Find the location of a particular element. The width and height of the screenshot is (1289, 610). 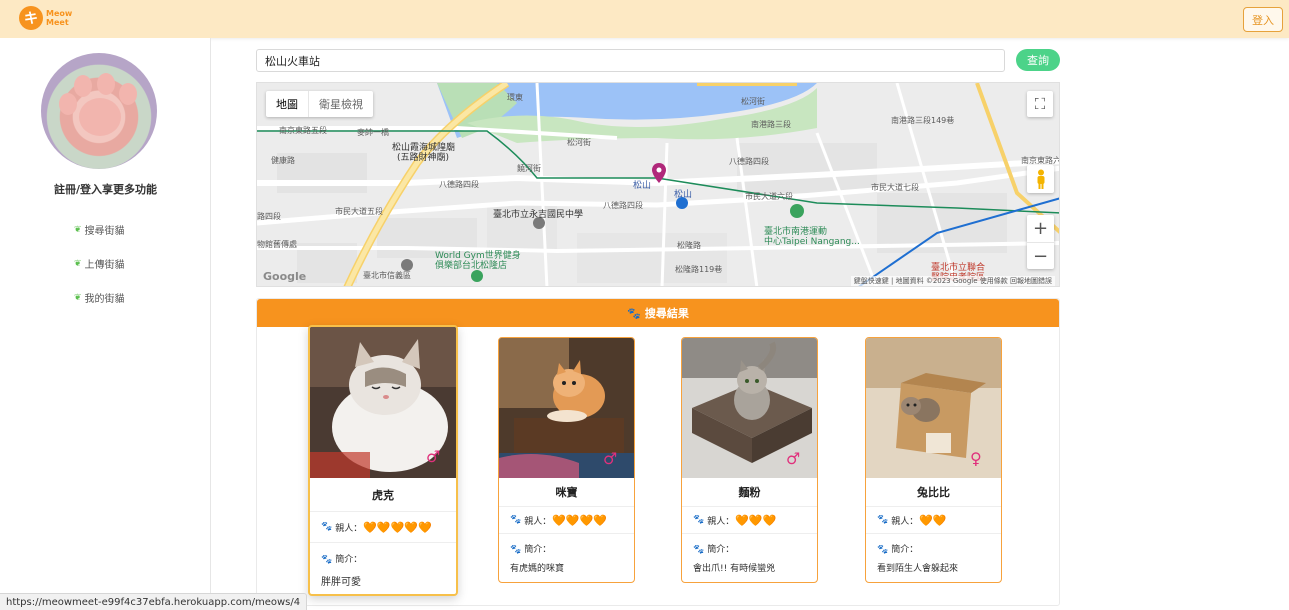

google-logo: Google is located at coordinates (285, 276).